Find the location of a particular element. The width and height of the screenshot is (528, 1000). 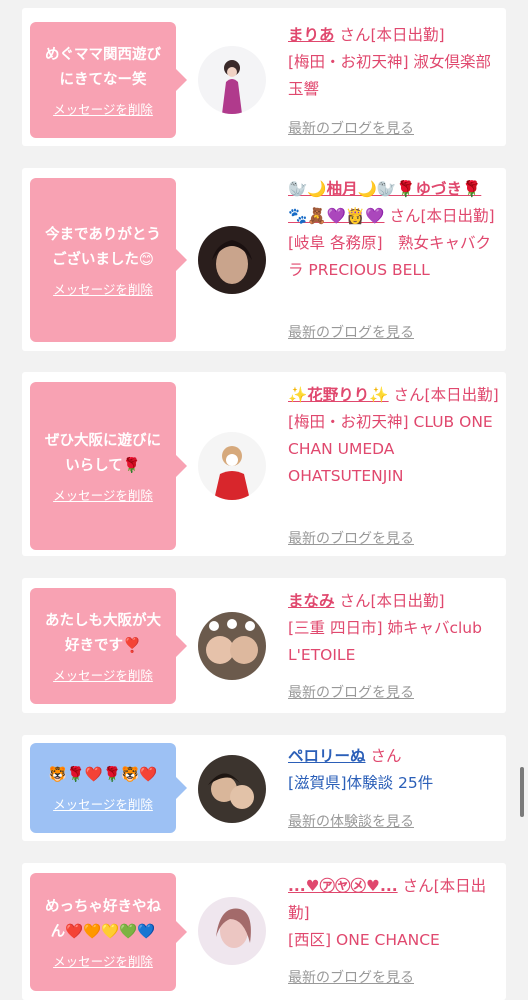

shop-info: [岐阜 各務原] 熟女キャバクラ PRECIOUS BELL is located at coordinates (390, 256).